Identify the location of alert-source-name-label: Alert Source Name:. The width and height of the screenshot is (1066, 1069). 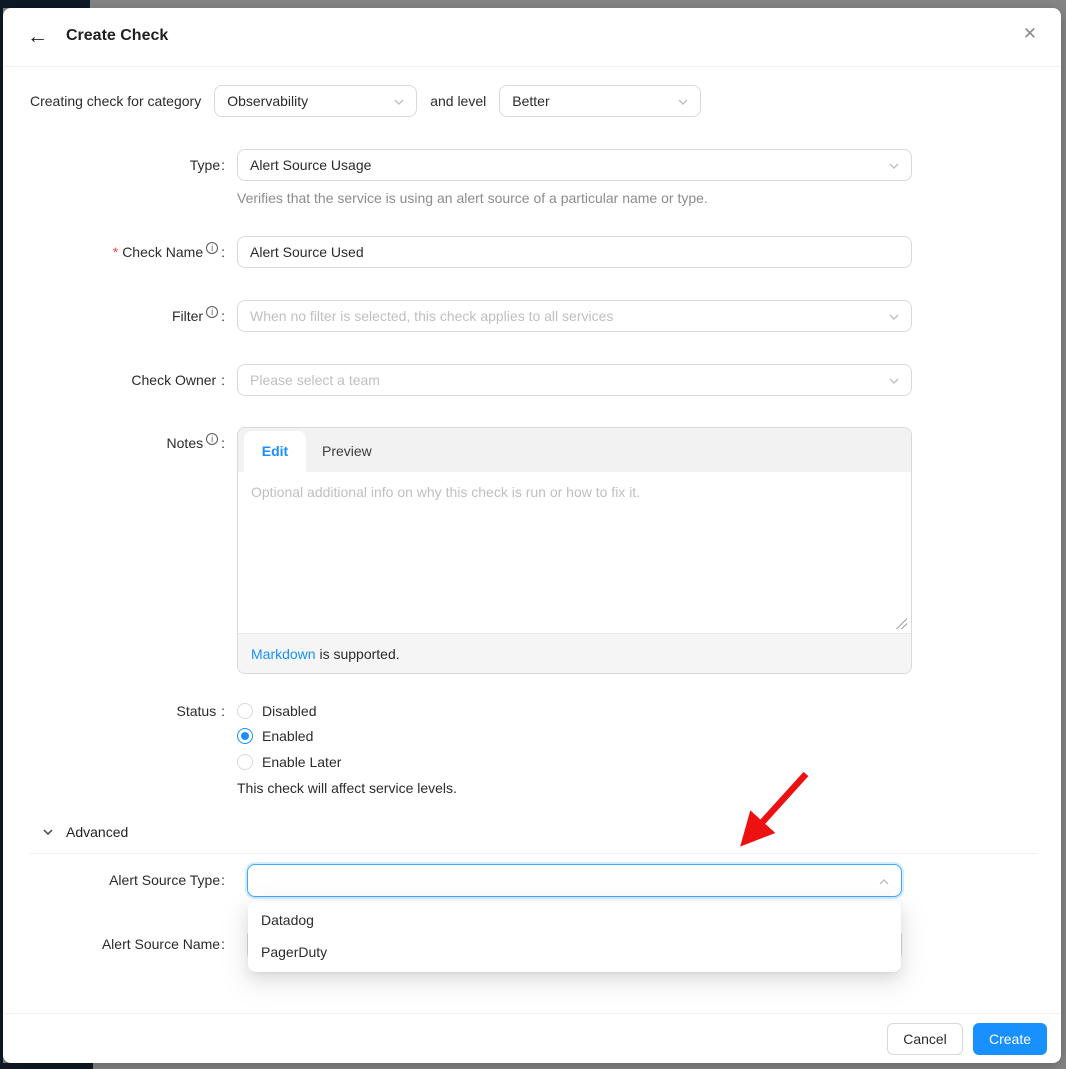
(117, 944).